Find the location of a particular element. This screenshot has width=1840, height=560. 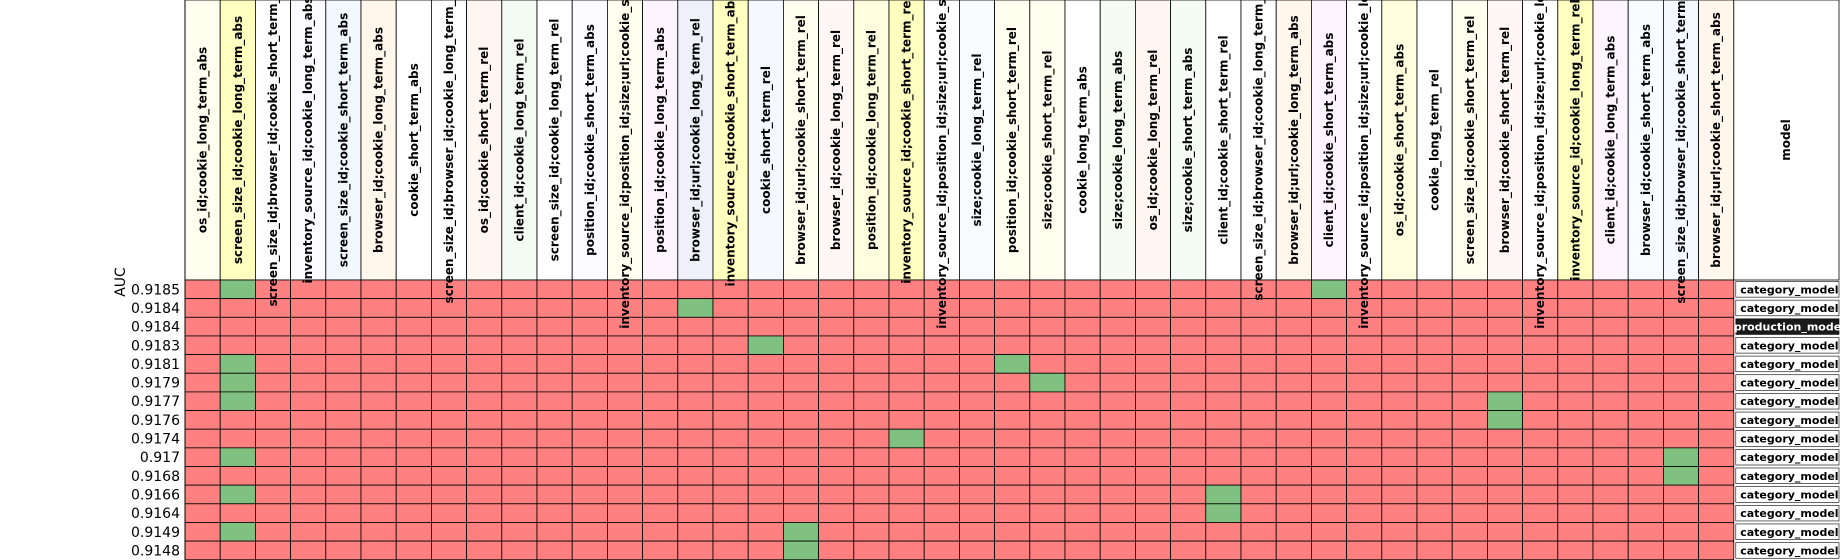

auc-value: 0.9168 is located at coordinates (155, 477).